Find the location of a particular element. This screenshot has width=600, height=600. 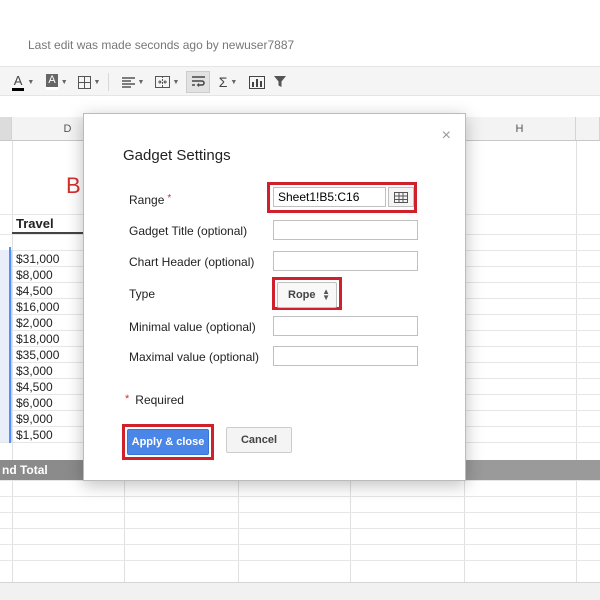

sheet-tabs-bar is located at coordinates (300, 591).